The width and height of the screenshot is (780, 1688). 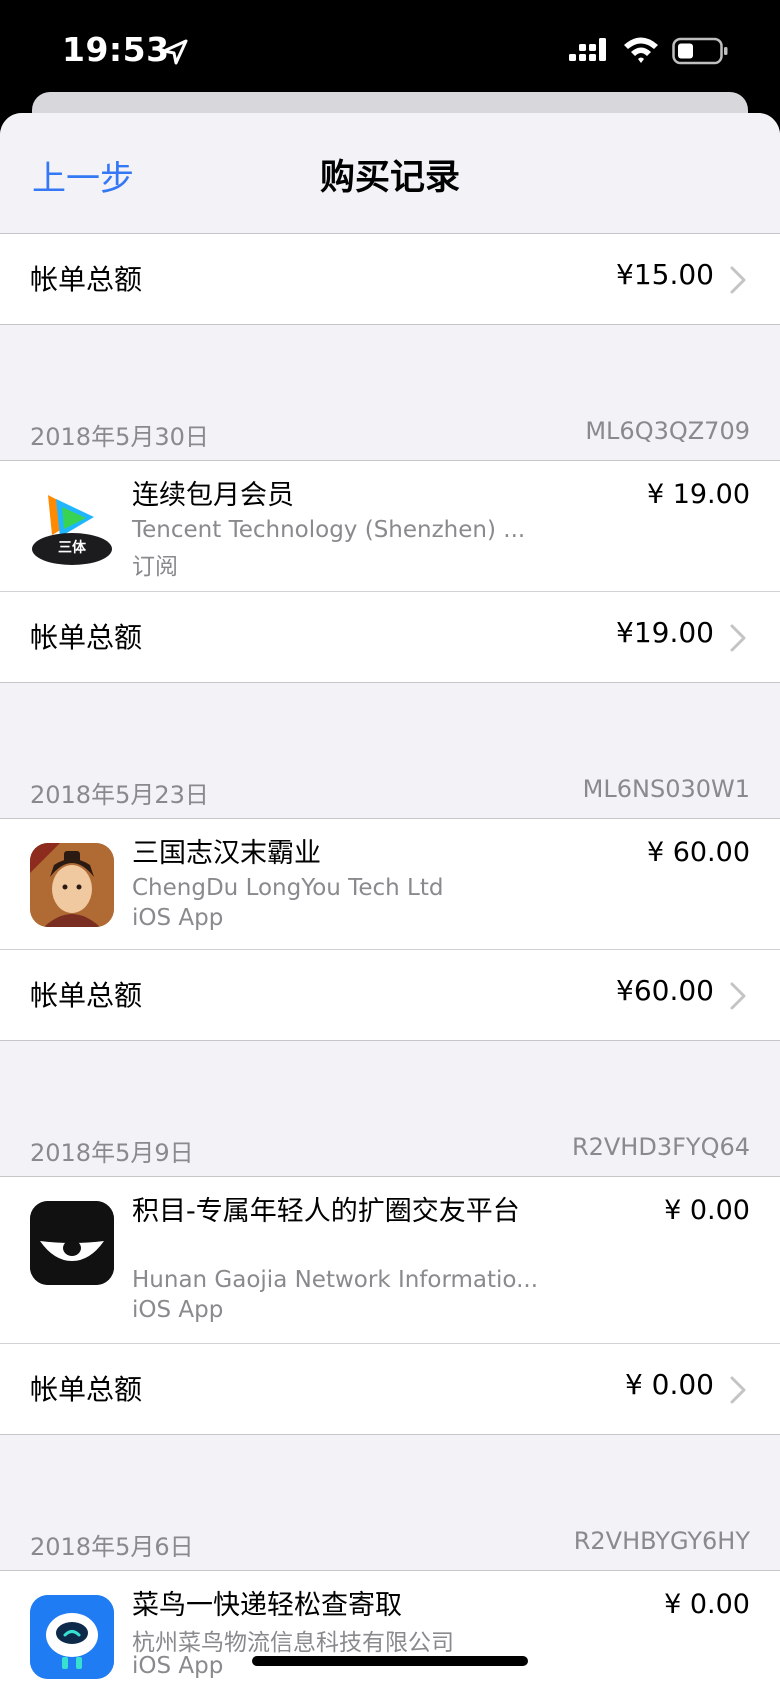 What do you see at coordinates (288, 888) in the screenshot?
I see `item-developer: ChengDu LongYou Tech Ltd` at bounding box center [288, 888].